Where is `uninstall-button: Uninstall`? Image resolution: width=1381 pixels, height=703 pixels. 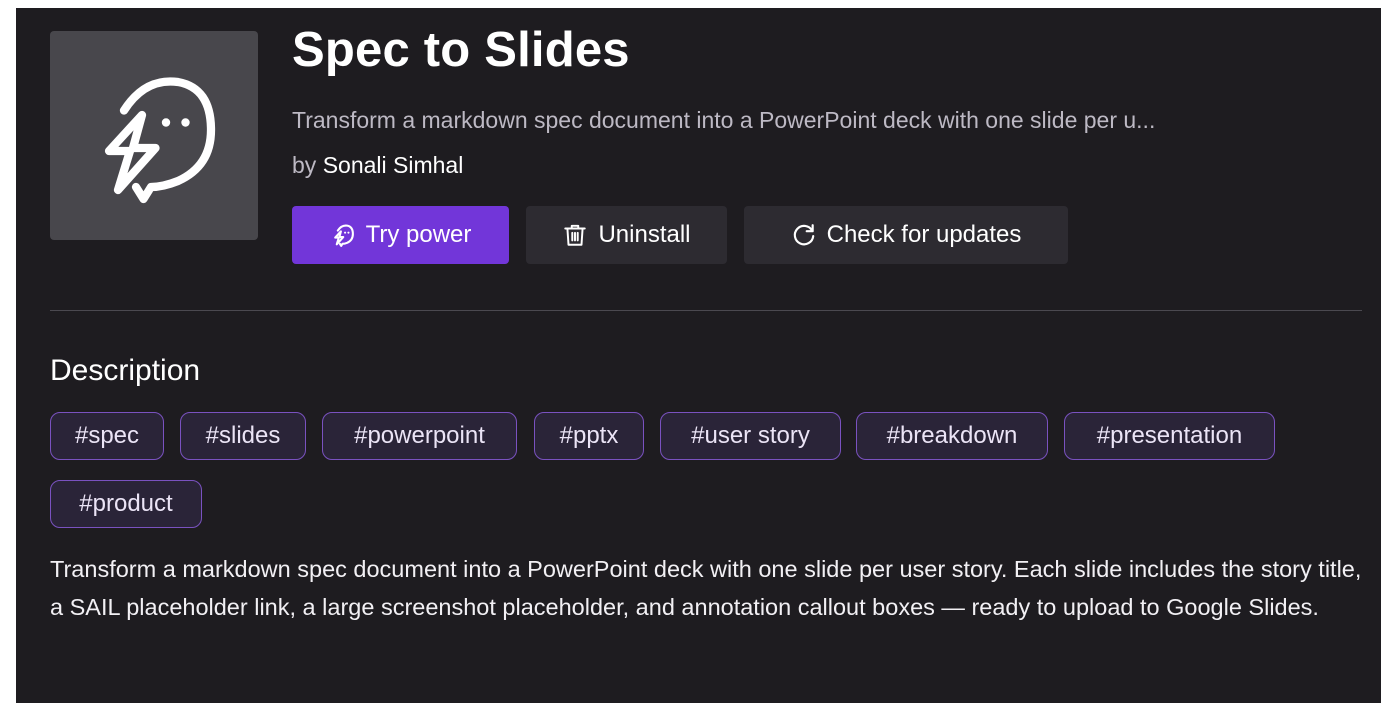 uninstall-button: Uninstall is located at coordinates (626, 235).